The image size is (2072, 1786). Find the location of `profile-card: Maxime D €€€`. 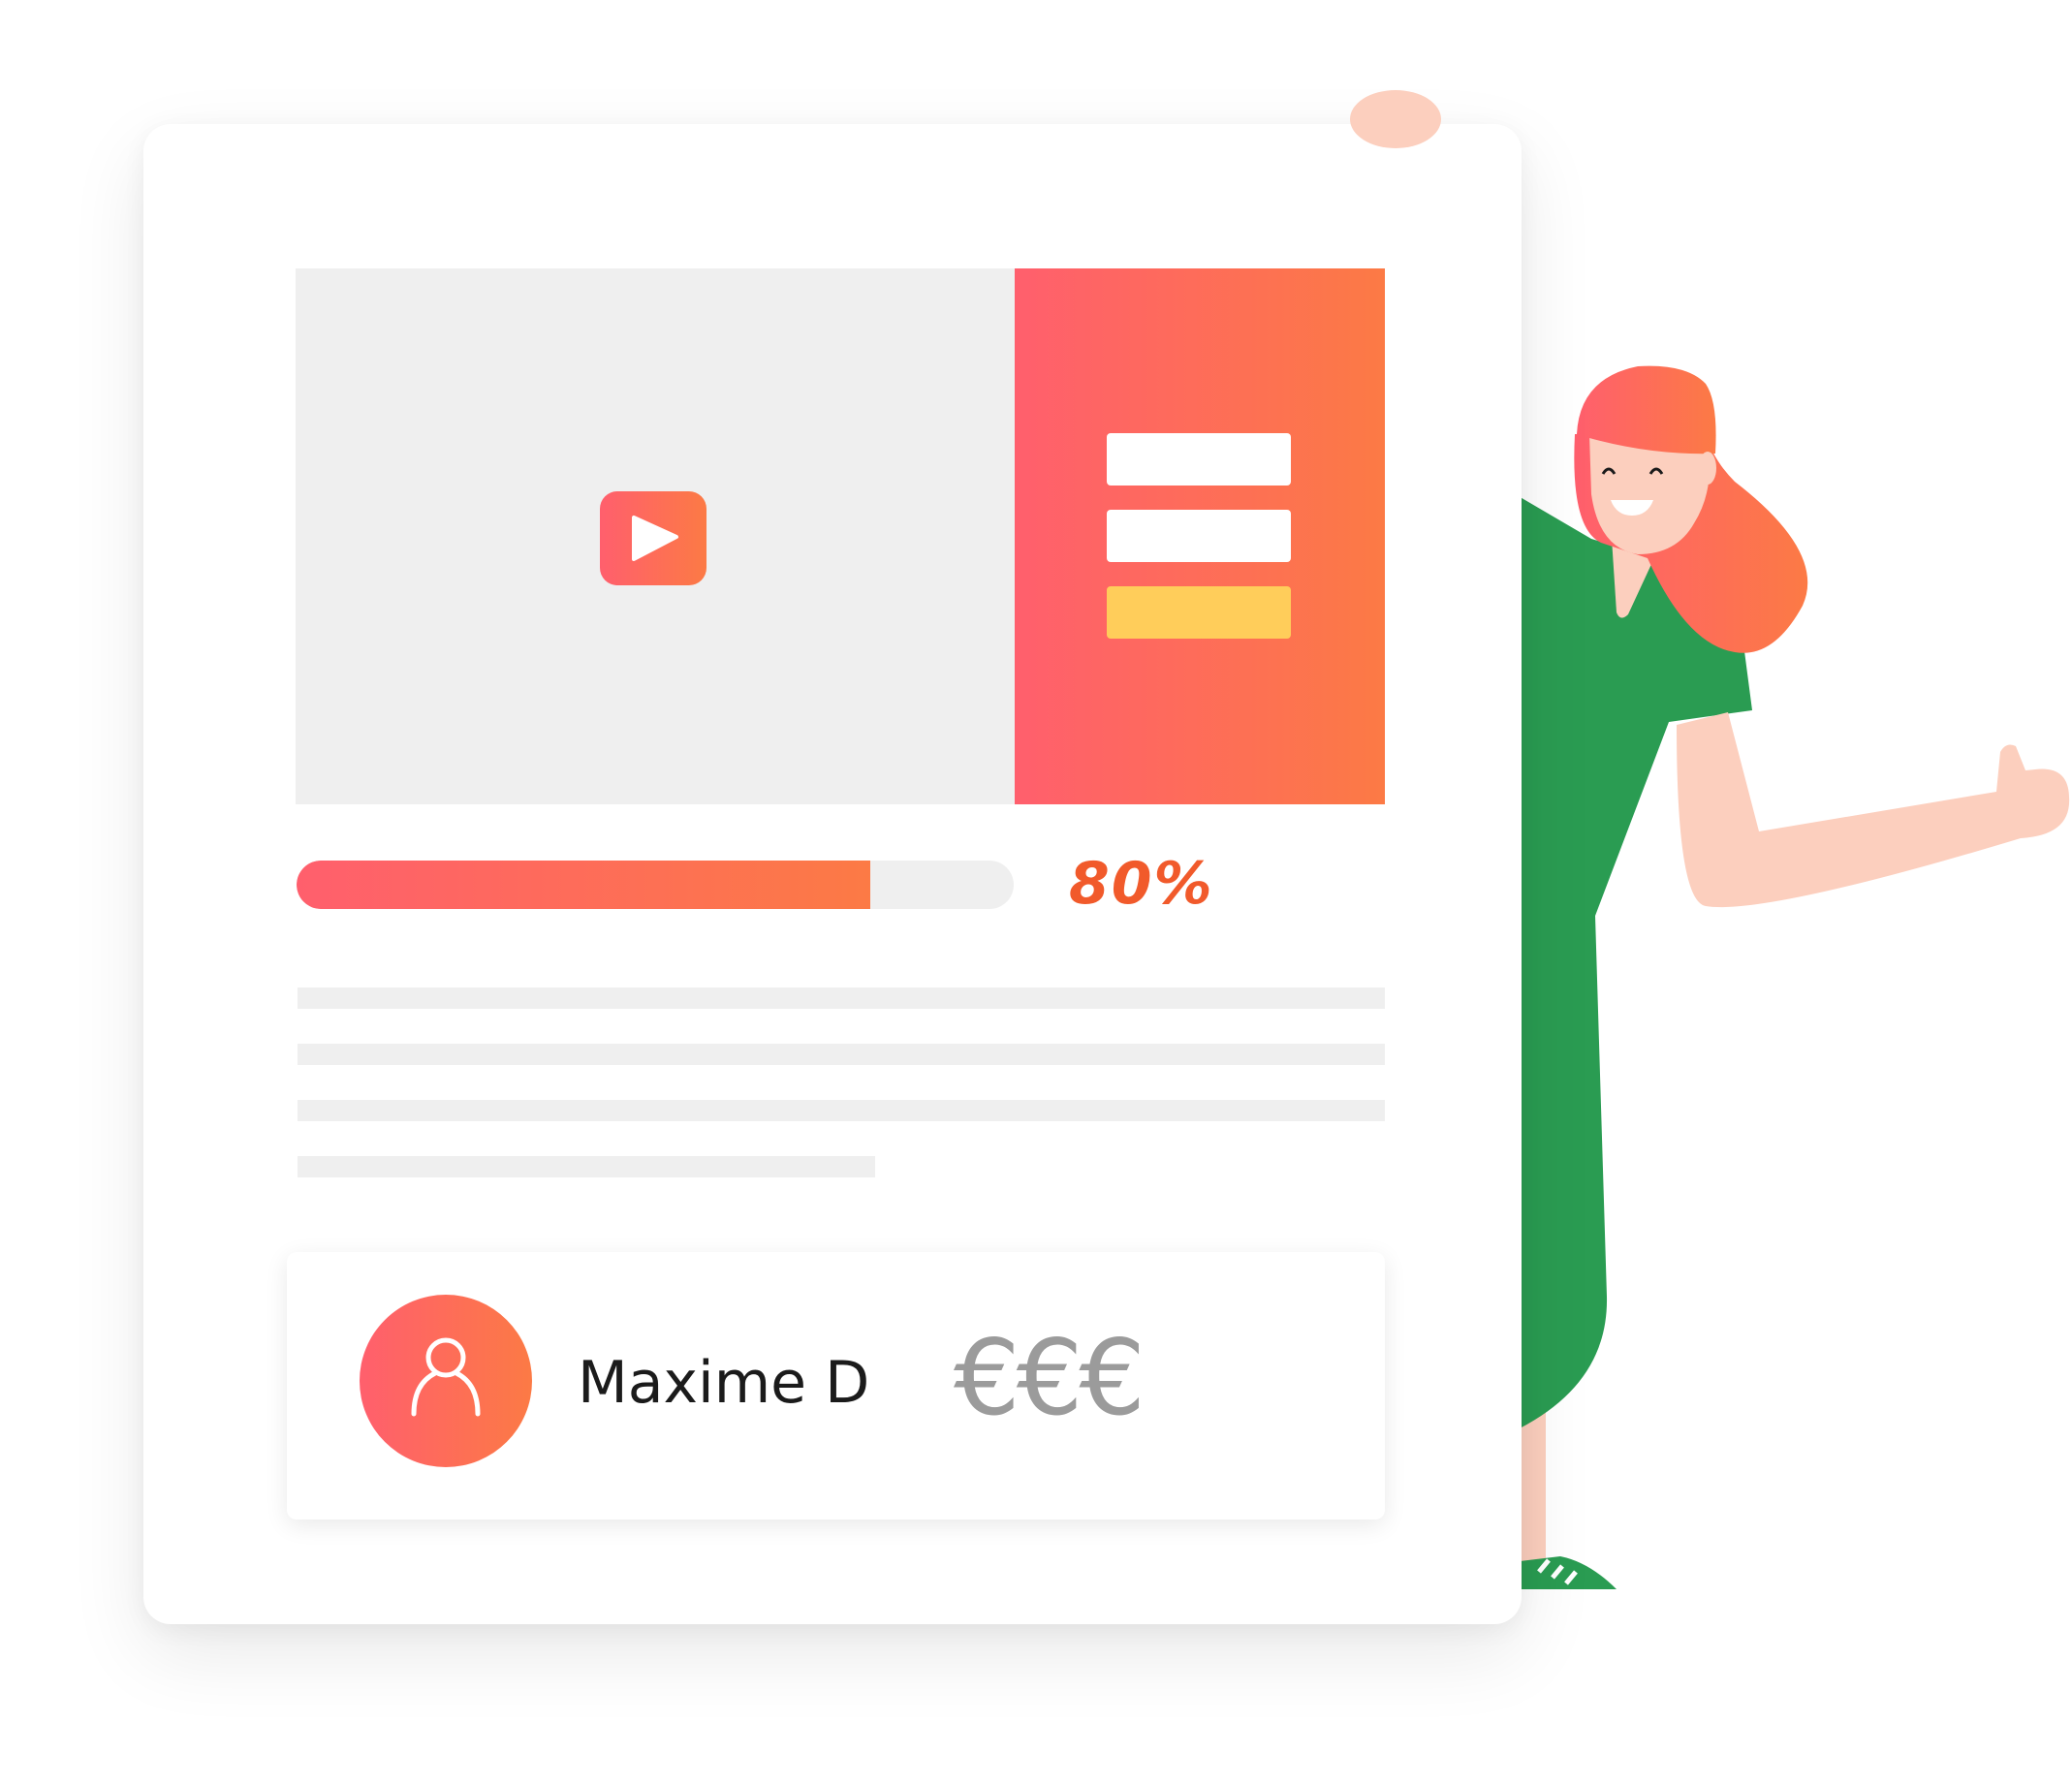

profile-card: Maxime D €€€ is located at coordinates (836, 1386).